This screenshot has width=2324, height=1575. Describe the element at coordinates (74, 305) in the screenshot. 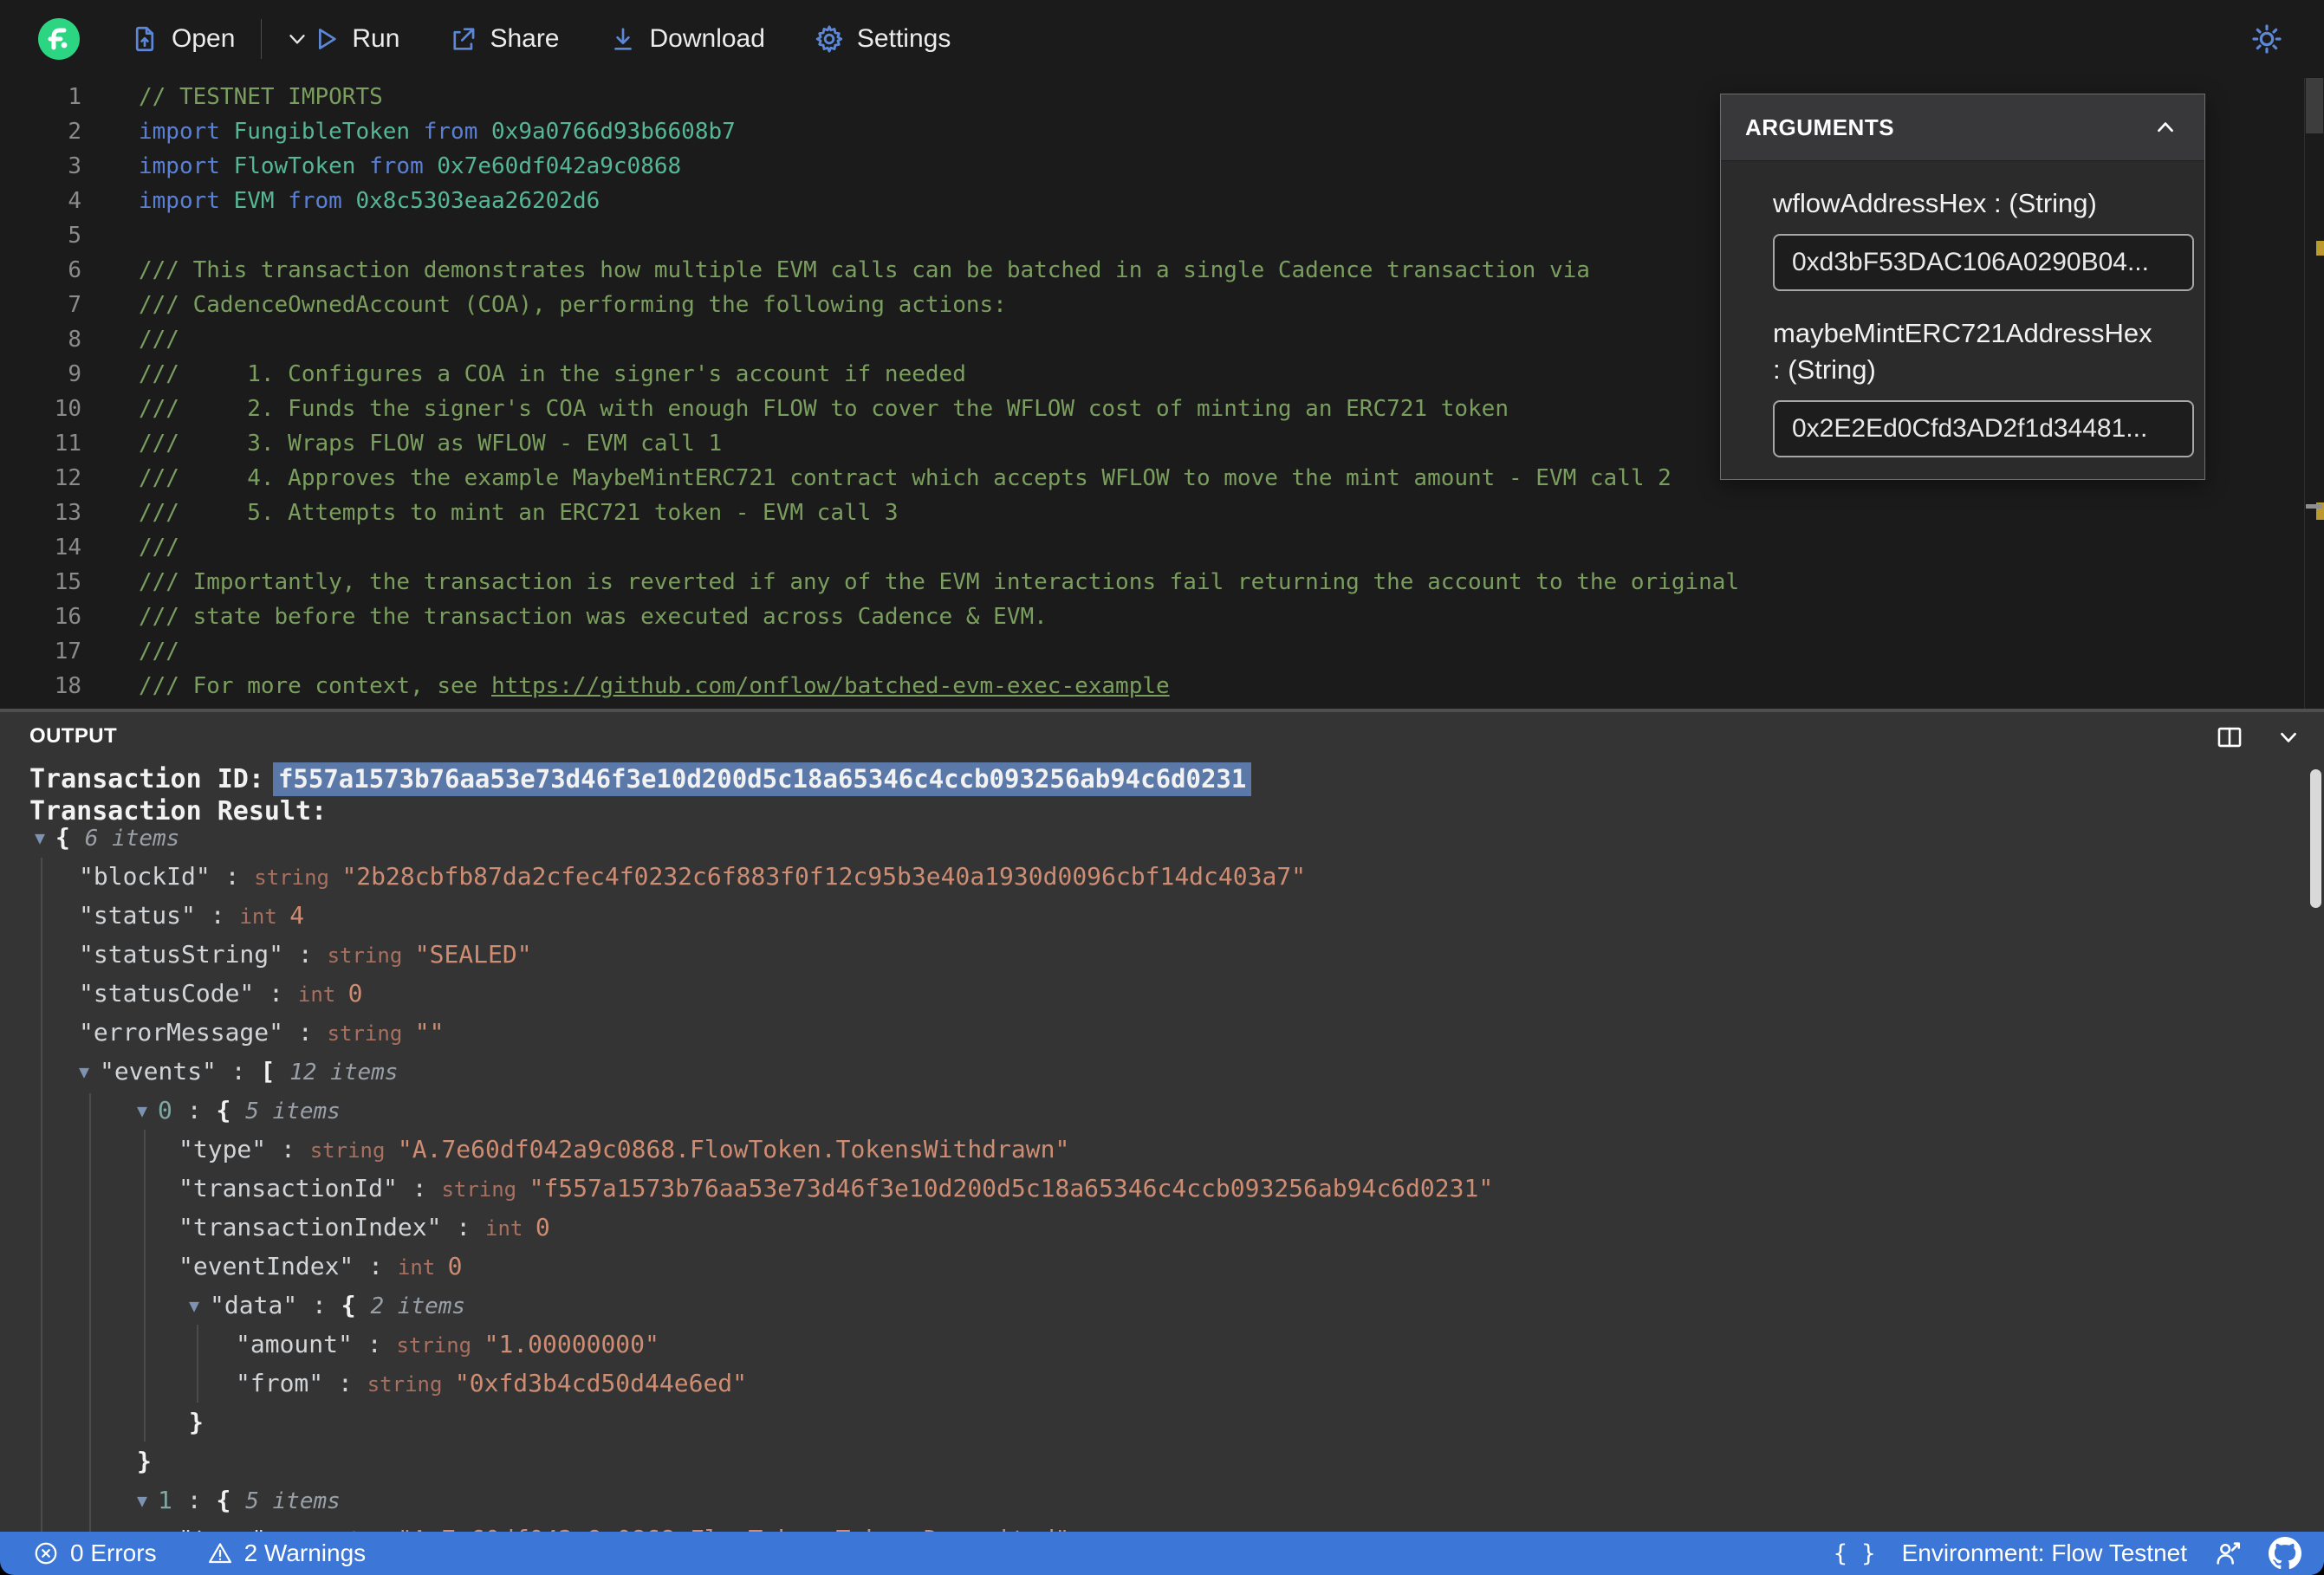

I see `line-number: 7` at that location.